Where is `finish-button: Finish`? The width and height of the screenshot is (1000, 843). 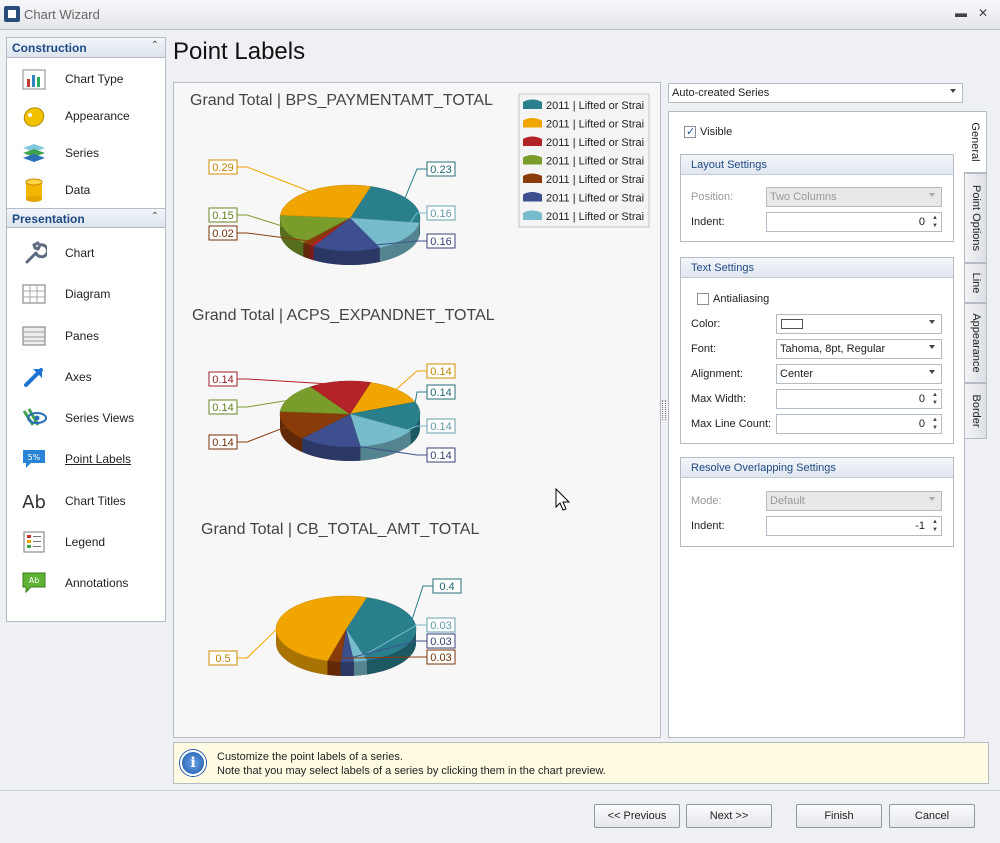
finish-button: Finish is located at coordinates (839, 816).